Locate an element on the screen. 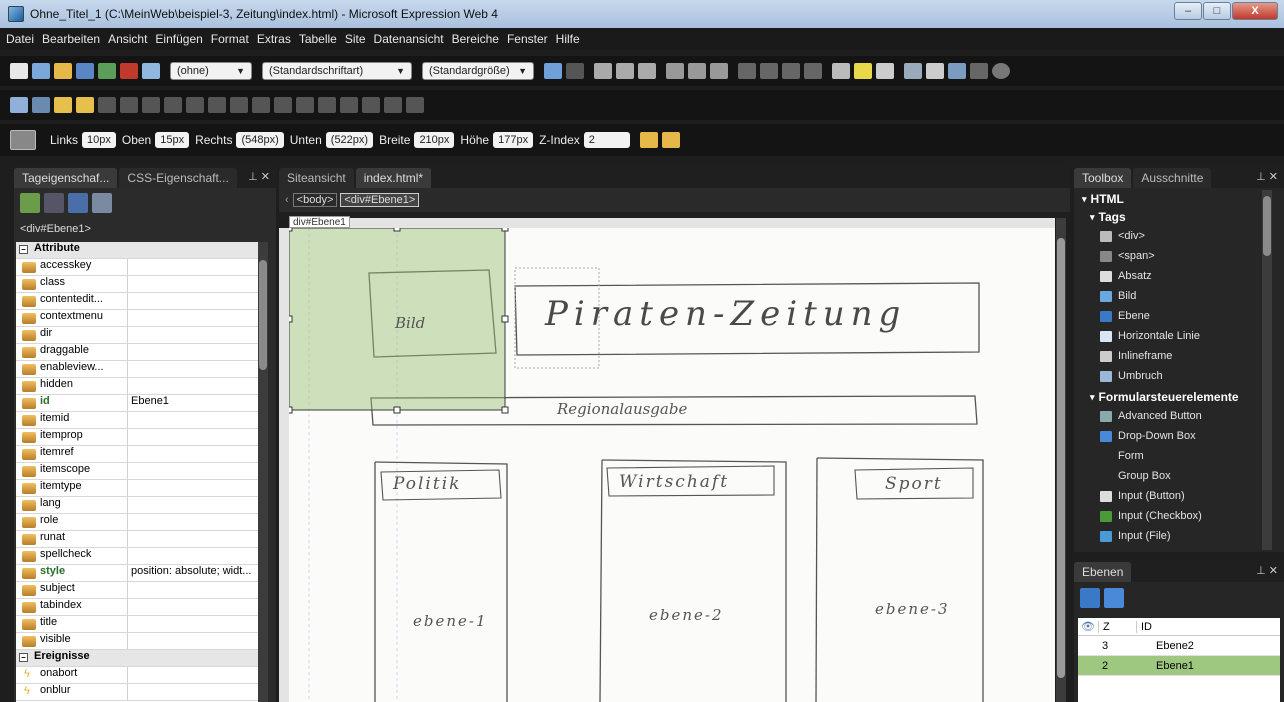 This screenshot has height=702, width=1284. properties-scrollbar is located at coordinates (263, 472).